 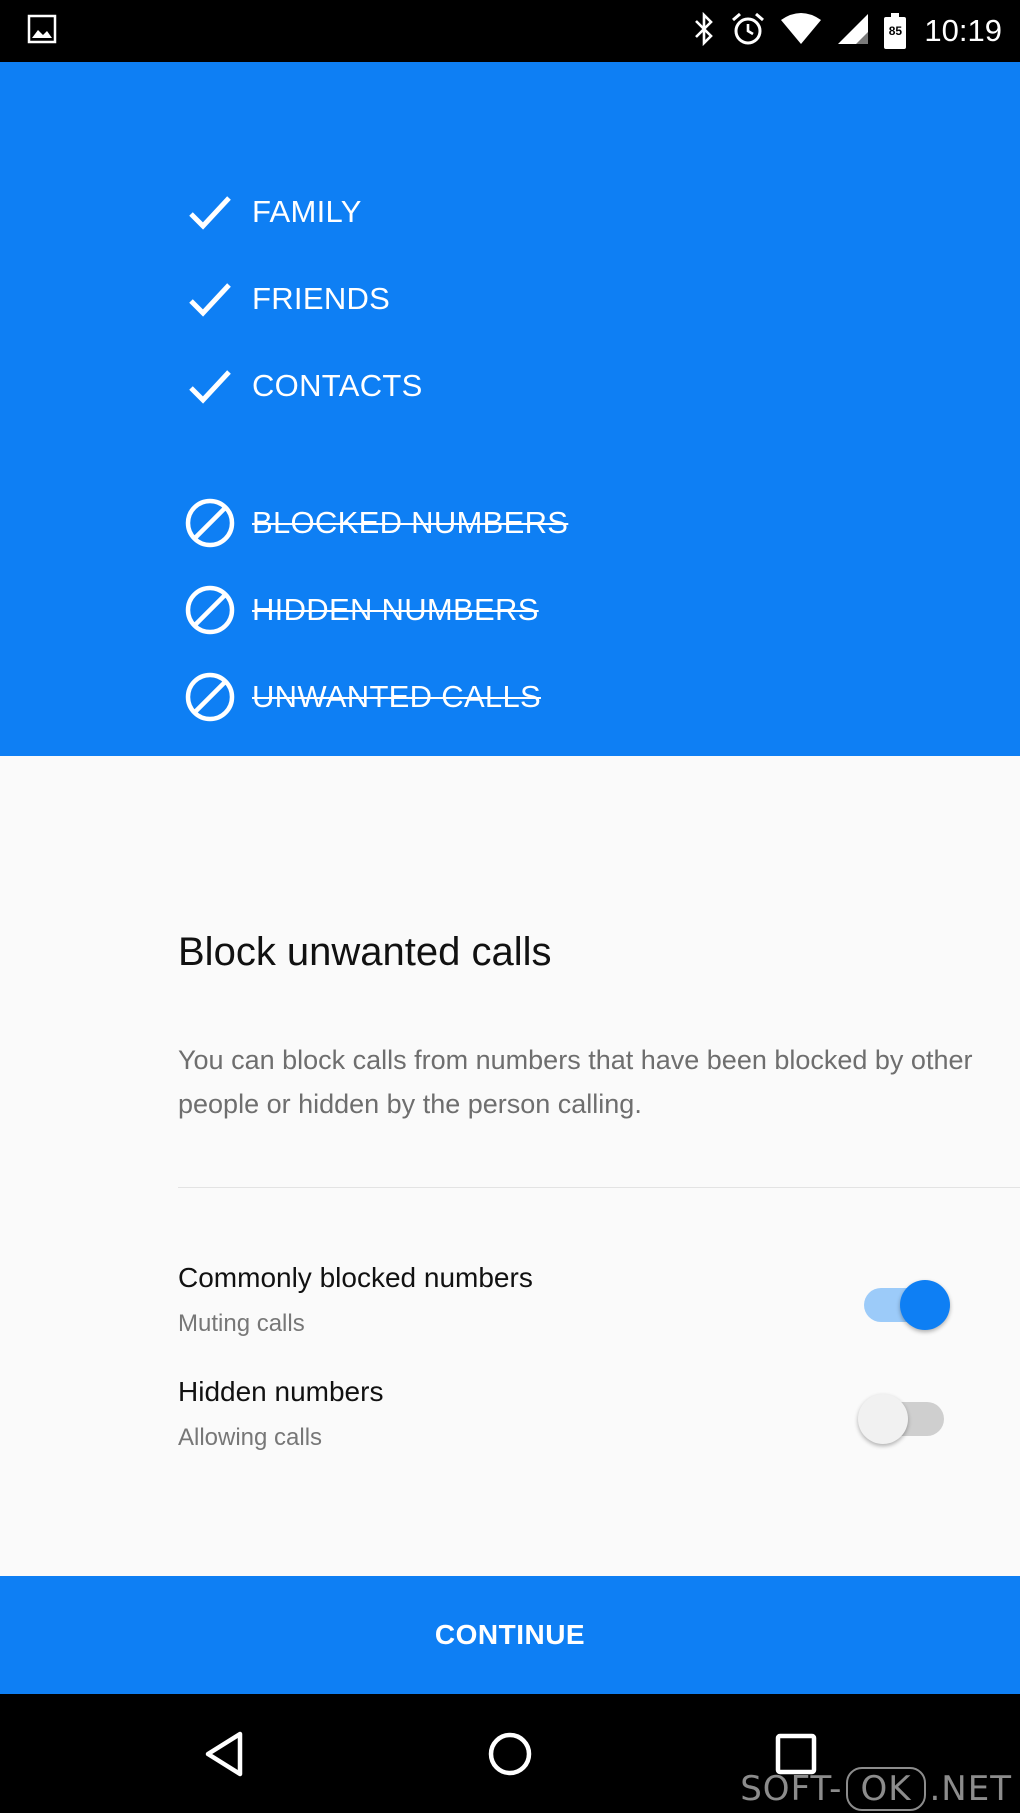 I want to click on hidden-numbers-toggle, so click(x=904, y=1415).